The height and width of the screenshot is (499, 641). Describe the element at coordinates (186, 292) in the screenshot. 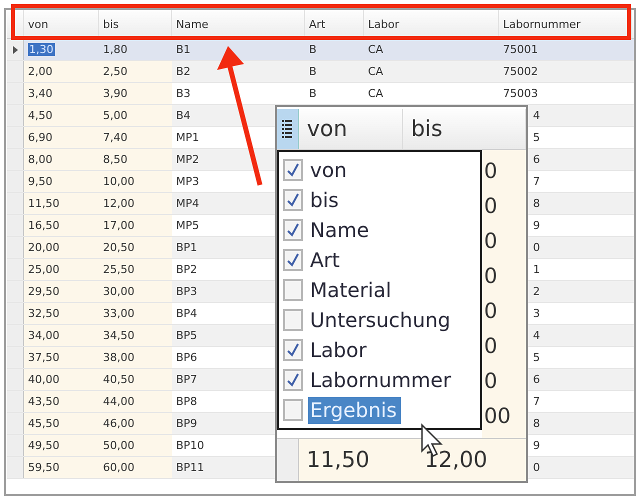

I see `table-cell-text: BP3` at that location.